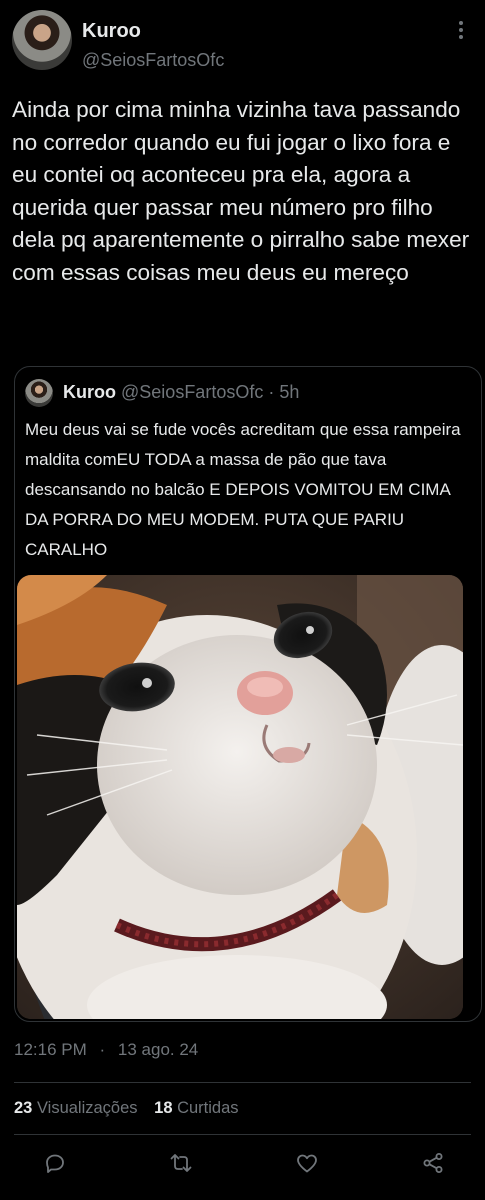 The image size is (485, 1200). I want to click on share-icon, so click(433, 1163).